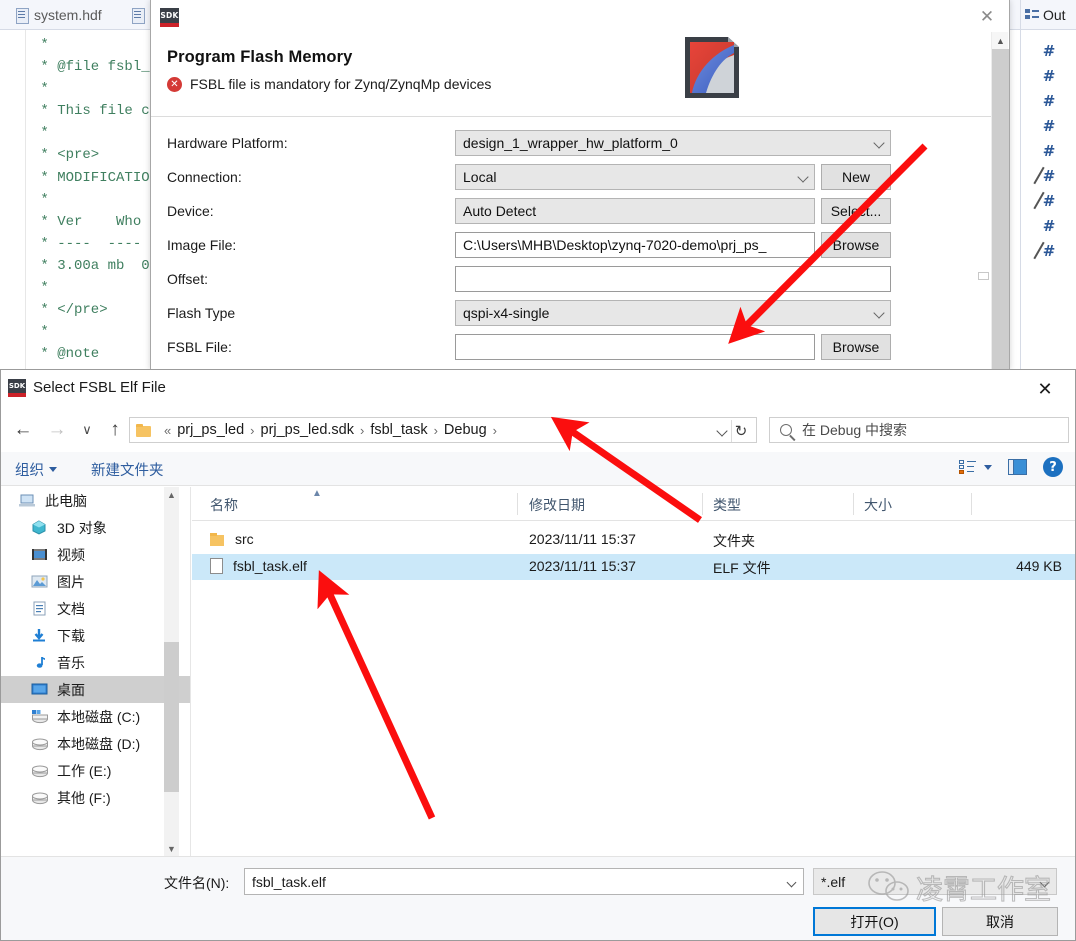 The width and height of the screenshot is (1076, 941). Describe the element at coordinates (727, 505) in the screenshot. I see `column-header-type: 类型` at that location.